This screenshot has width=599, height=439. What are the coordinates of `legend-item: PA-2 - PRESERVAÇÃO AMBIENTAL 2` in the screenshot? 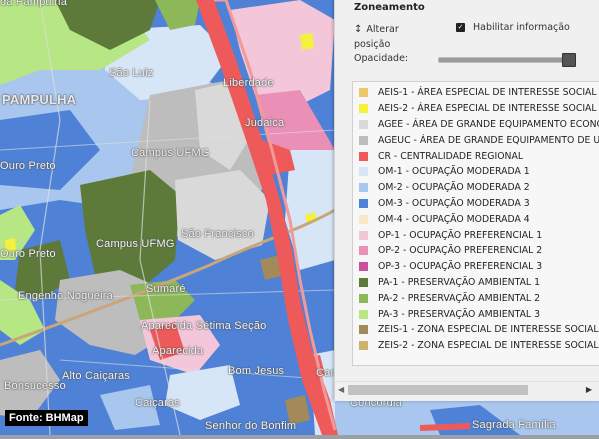 It's located at (479, 298).